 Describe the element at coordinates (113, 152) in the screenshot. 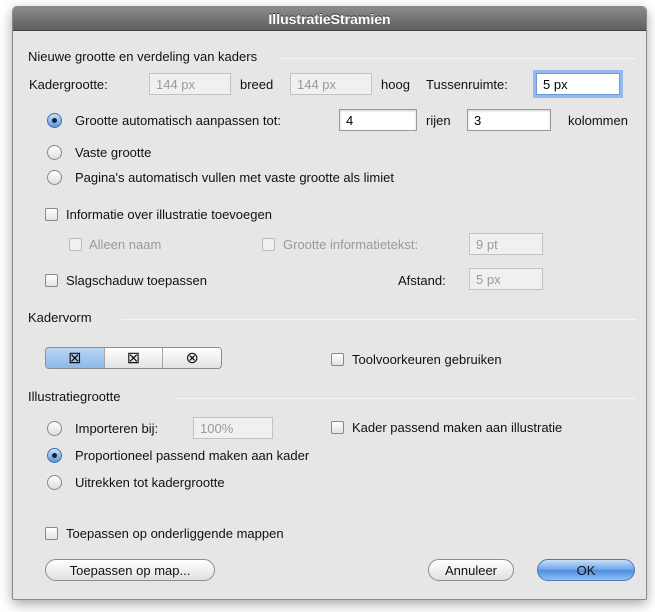

I see `fixed-size-label: Vaste grootte` at that location.